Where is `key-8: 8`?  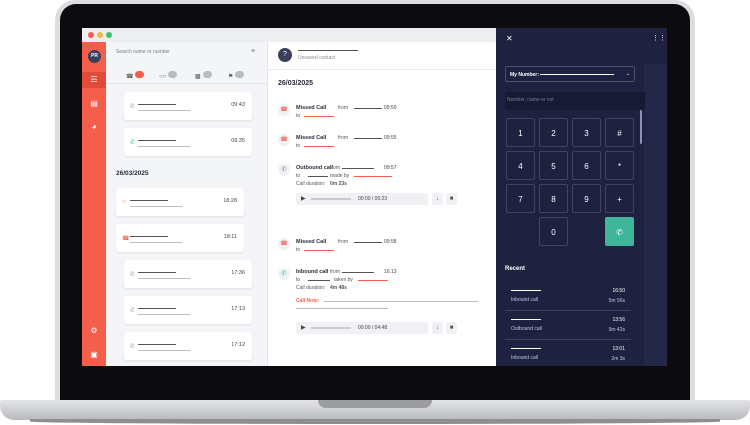
key-8: 8 is located at coordinates (553, 198).